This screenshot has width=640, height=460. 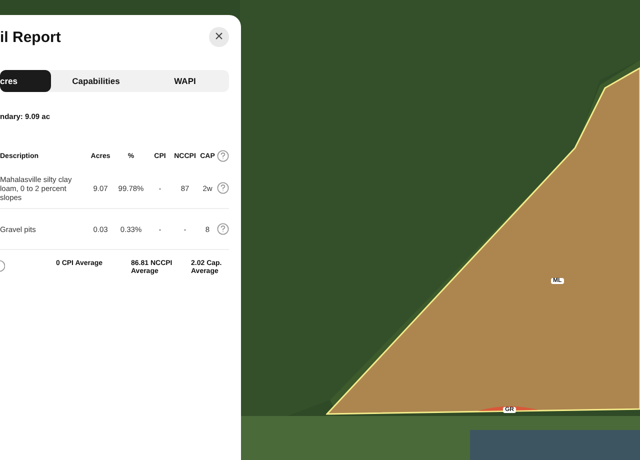 I want to click on tab: Capabilities, so click(x=96, y=81).